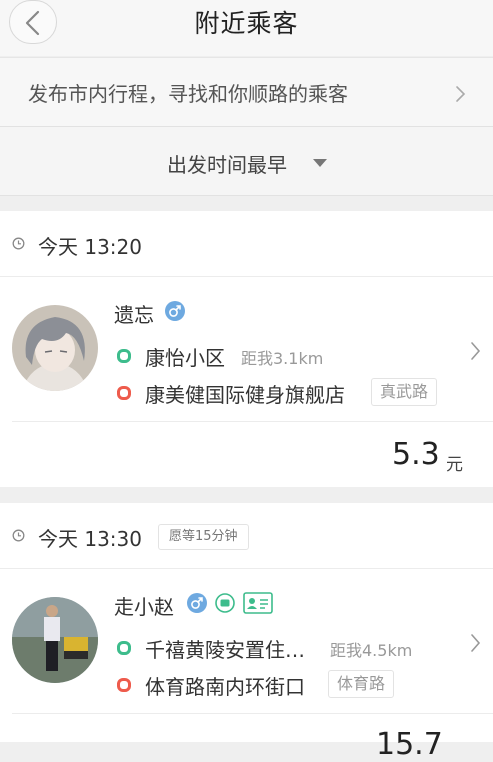 The image size is (493, 762). Describe the element at coordinates (361, 684) in the screenshot. I see `end-road-tag: 体育路` at that location.